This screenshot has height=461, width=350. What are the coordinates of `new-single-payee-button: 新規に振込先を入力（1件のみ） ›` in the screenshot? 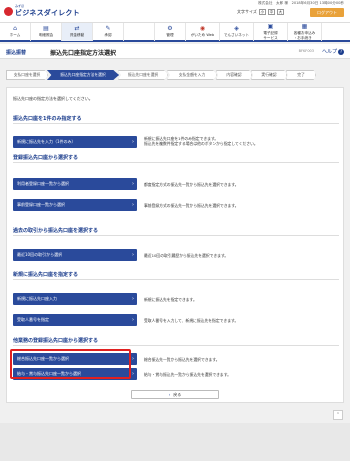 It's located at (75, 142).